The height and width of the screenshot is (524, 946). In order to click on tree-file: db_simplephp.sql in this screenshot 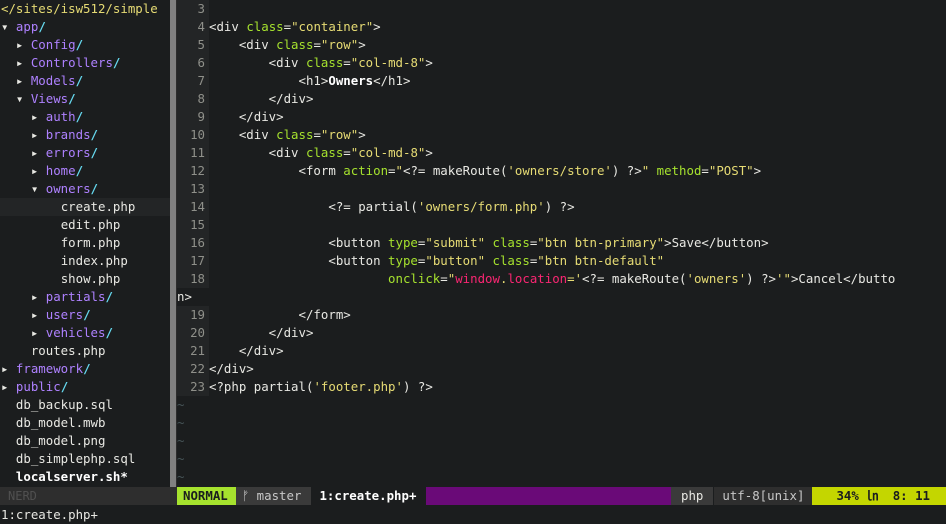, I will do `click(85, 459)`.